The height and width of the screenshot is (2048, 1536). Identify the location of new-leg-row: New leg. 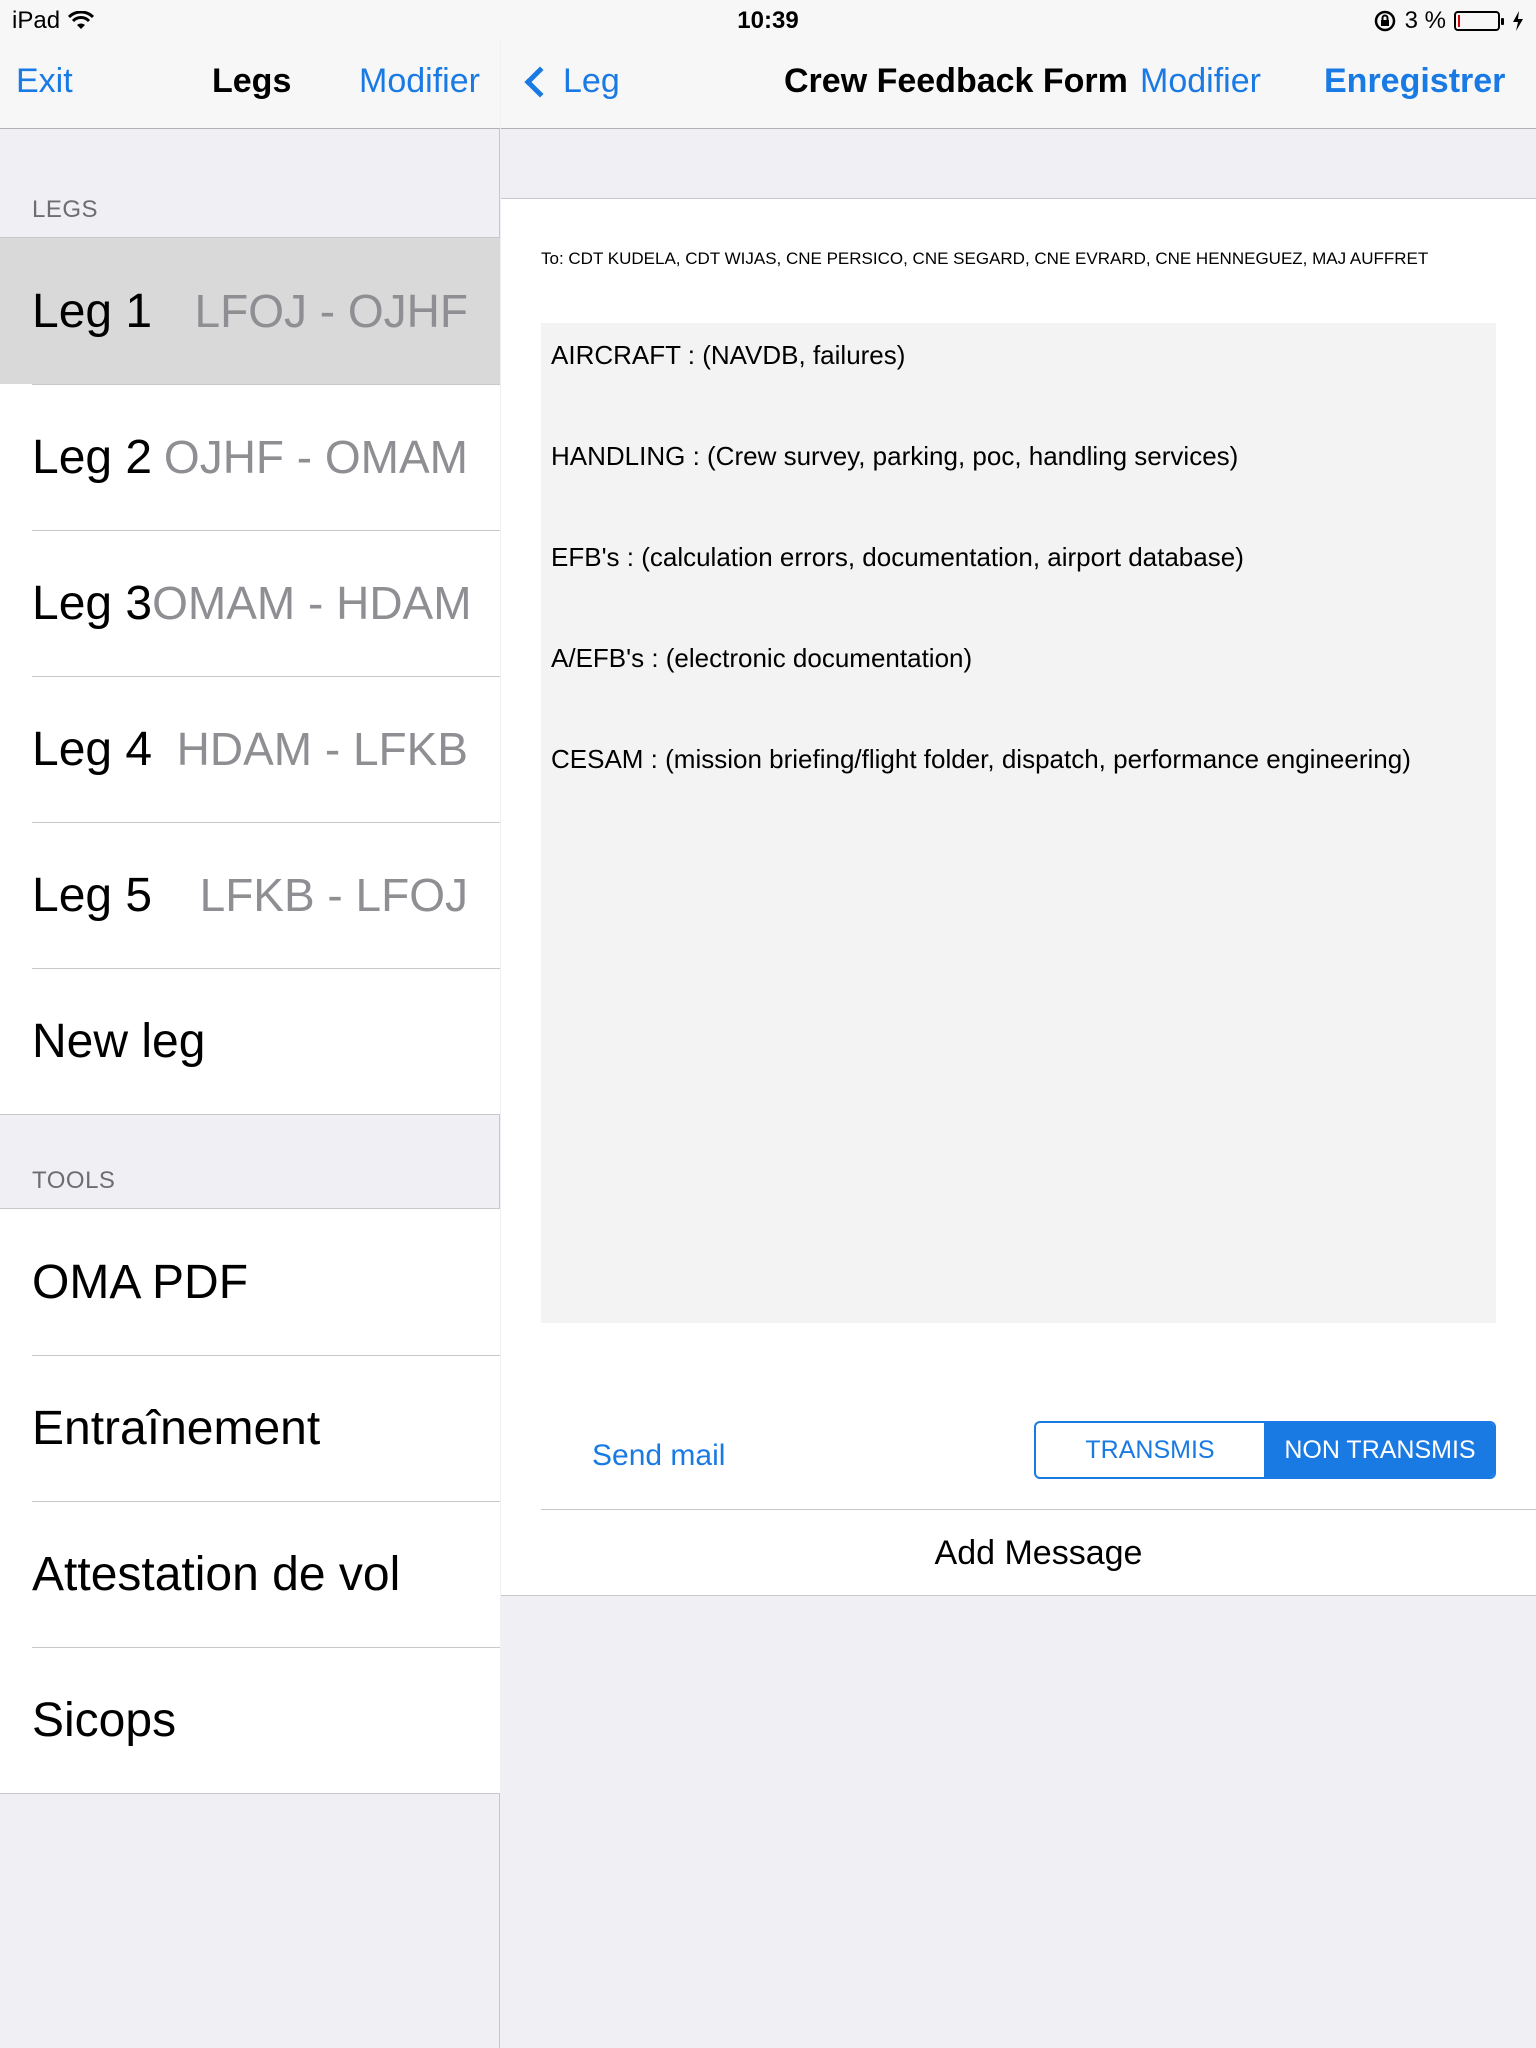
(250, 1041).